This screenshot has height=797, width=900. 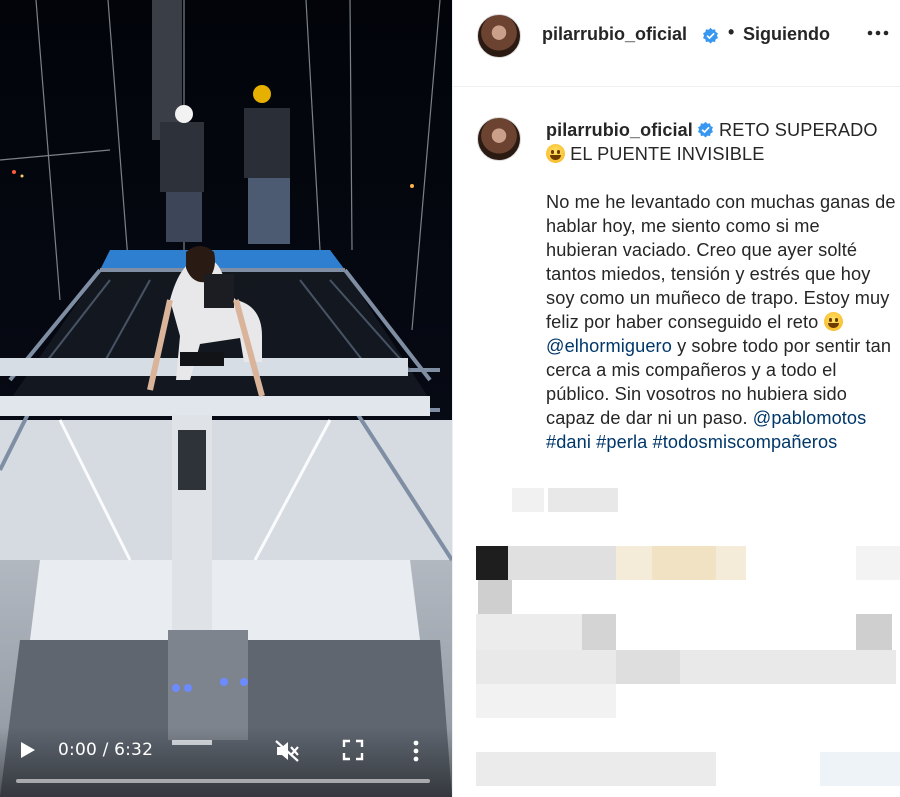 I want to click on following-button: Siguiendo, so click(x=786, y=34).